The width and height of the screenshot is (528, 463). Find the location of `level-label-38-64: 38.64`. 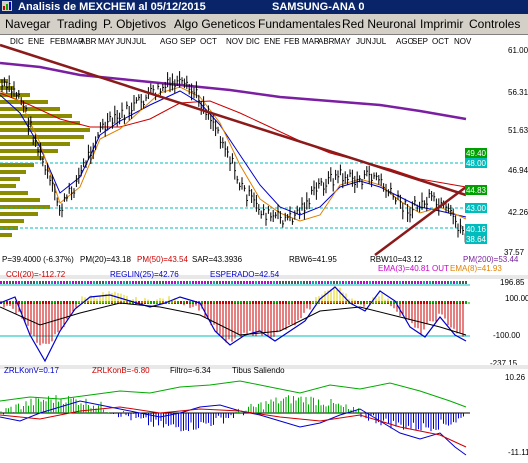

level-label-38-64: 38.64 is located at coordinates (476, 239).